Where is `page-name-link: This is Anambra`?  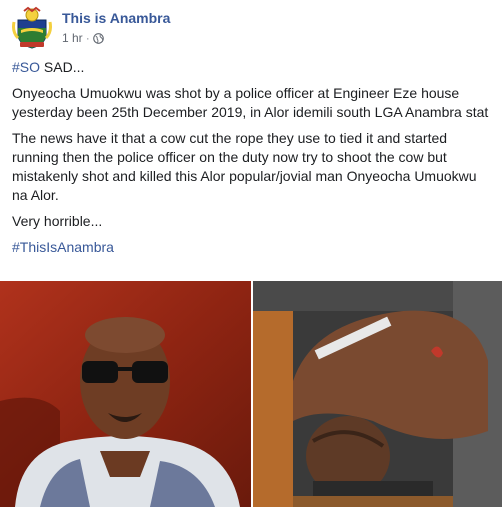
page-name-link: This is Anambra is located at coordinates (116, 18).